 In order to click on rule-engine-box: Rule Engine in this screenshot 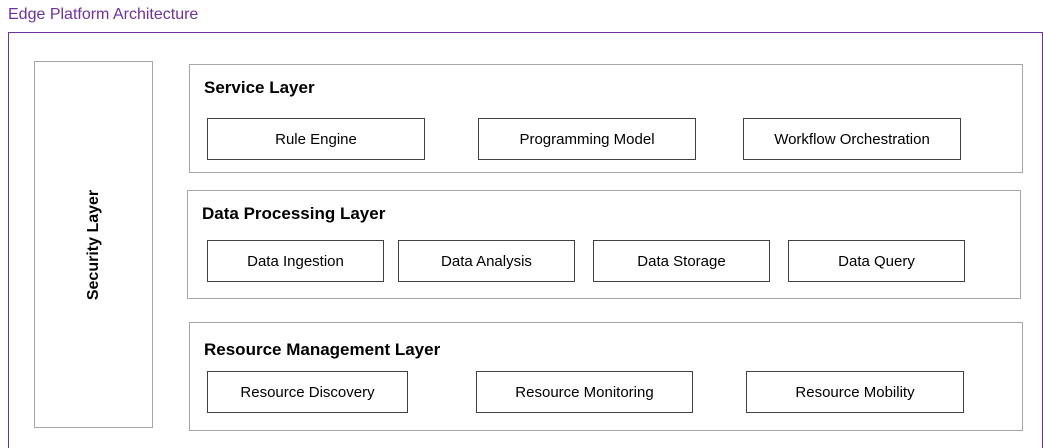, I will do `click(316, 139)`.